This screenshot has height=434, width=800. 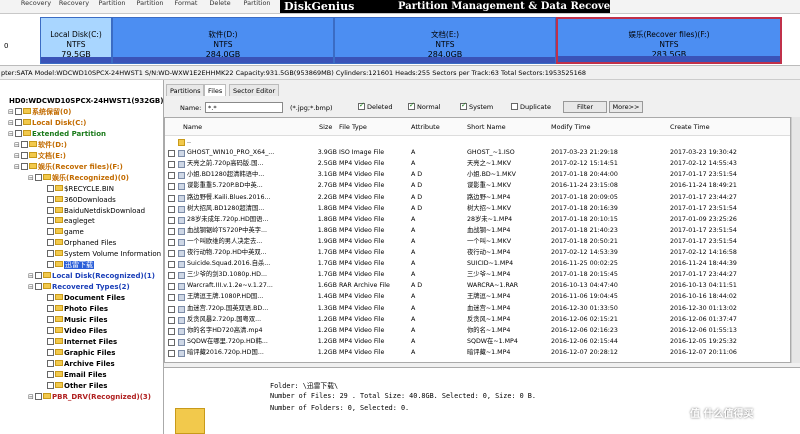 What do you see at coordinates (39, 112) in the screenshot?
I see `tree-item: ⊟ 系统保留(0)` at bounding box center [39, 112].